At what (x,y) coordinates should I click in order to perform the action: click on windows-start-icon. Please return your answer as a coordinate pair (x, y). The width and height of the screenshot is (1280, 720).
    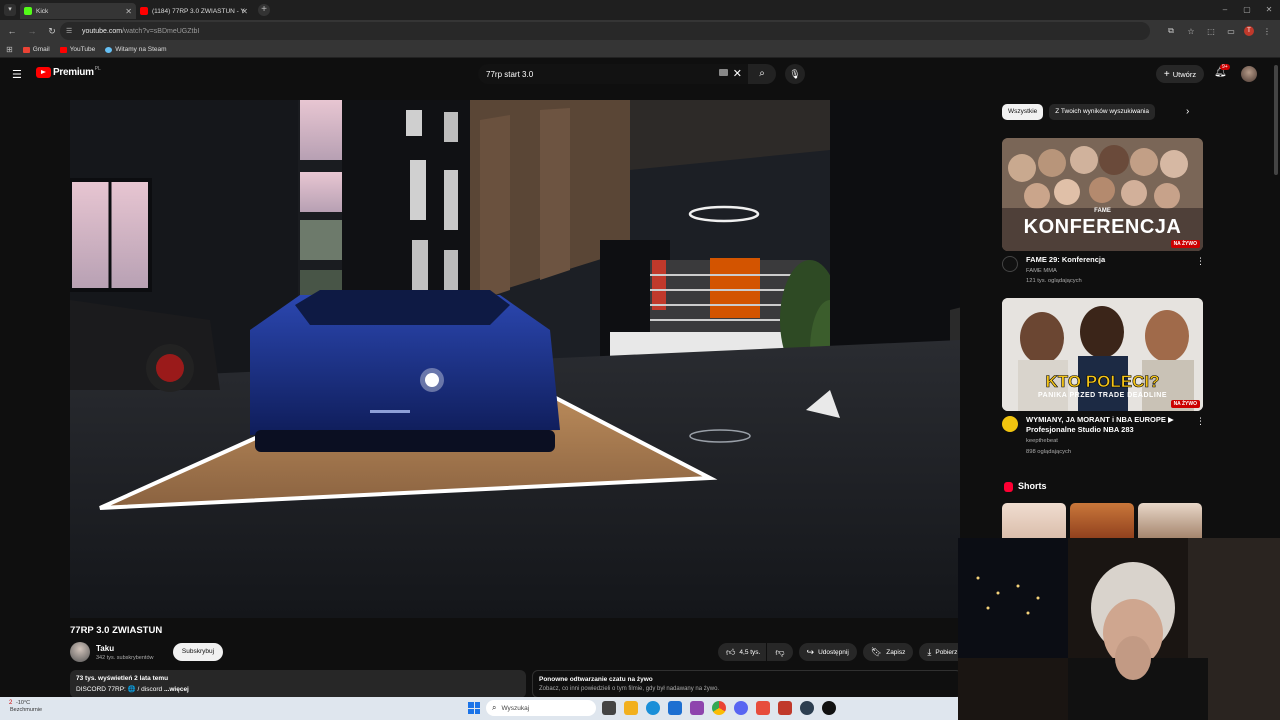
    Looking at the image, I should click on (474, 708).